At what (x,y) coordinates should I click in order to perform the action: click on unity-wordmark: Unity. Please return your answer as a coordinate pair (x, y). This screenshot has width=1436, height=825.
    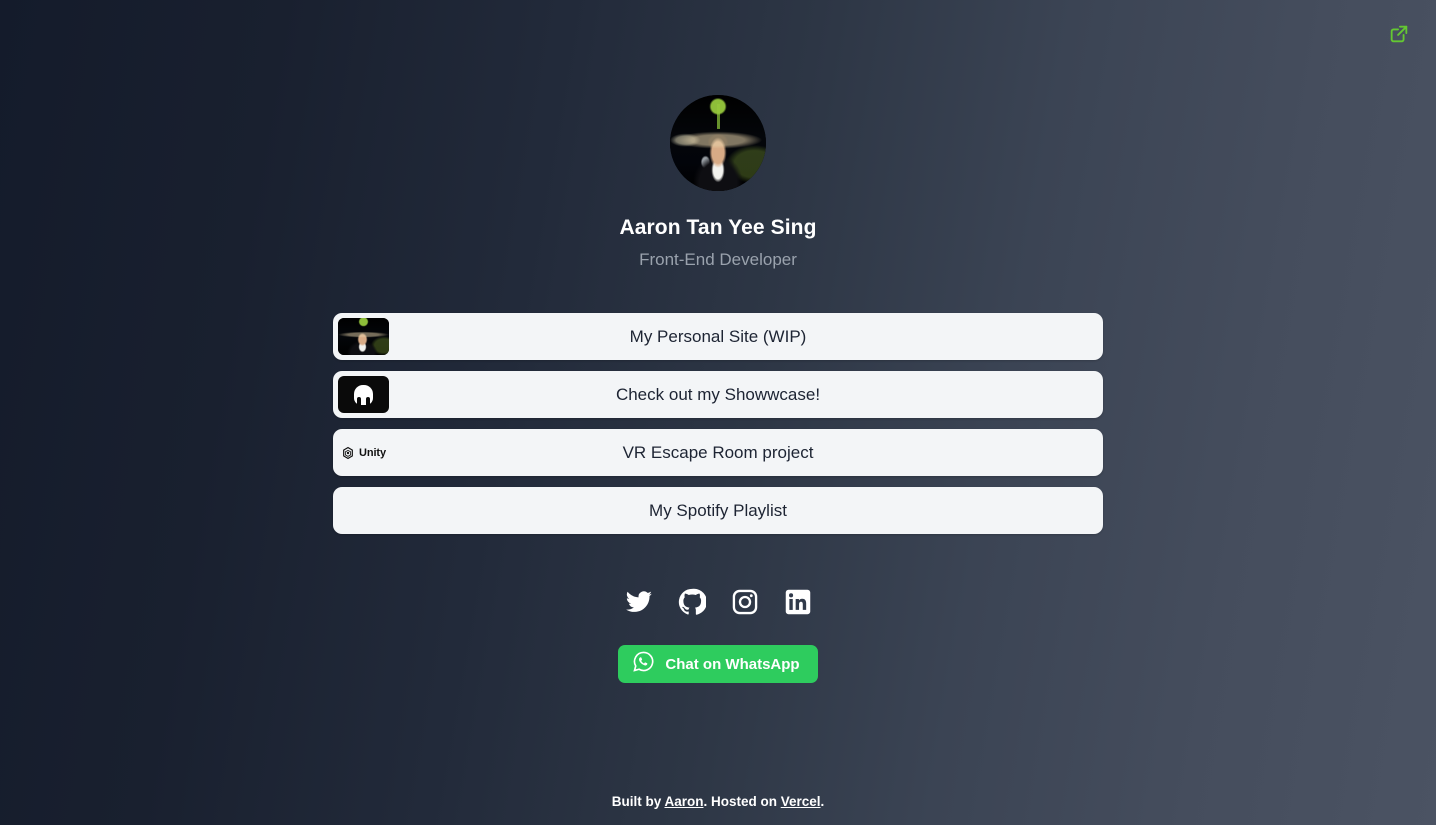
    Looking at the image, I should click on (372, 452).